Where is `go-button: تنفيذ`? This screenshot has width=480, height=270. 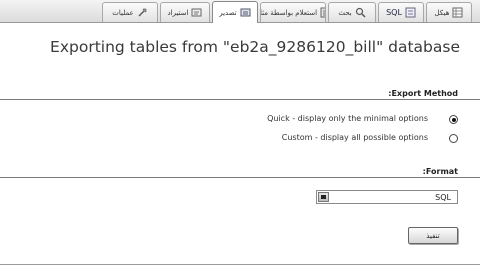
go-button: تنفيذ is located at coordinates (433, 235).